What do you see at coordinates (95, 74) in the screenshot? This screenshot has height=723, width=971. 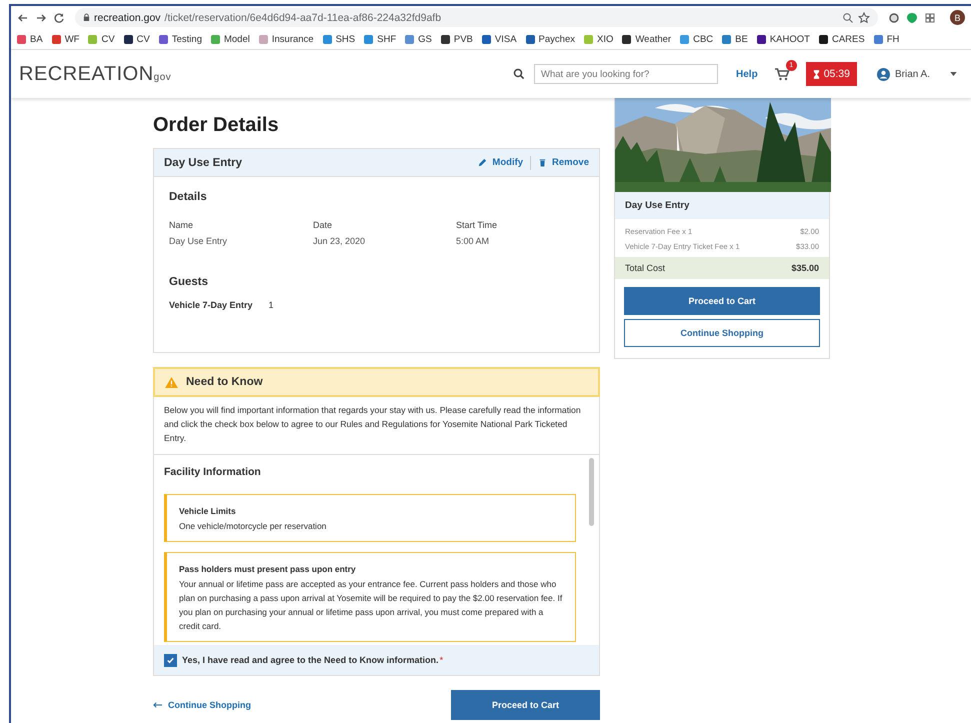 I see `site-logo: RECREATION gov` at bounding box center [95, 74].